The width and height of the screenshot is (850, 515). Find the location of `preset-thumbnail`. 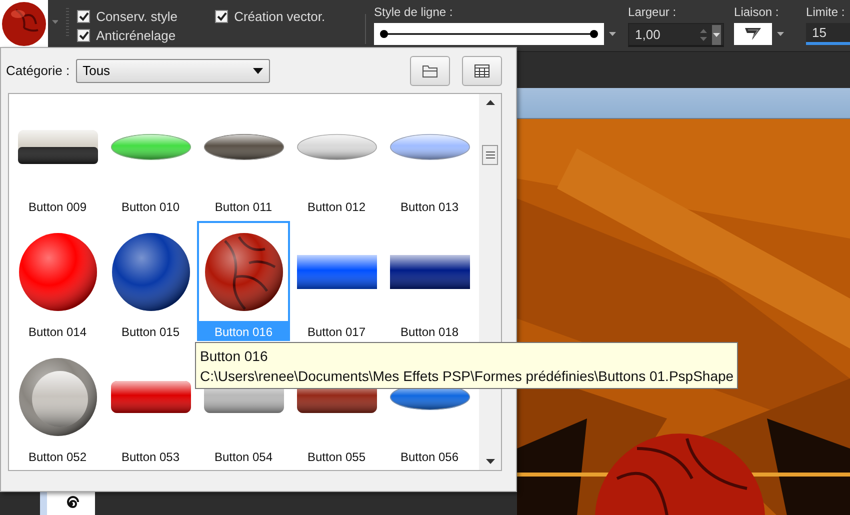

preset-thumbnail is located at coordinates (24, 23).